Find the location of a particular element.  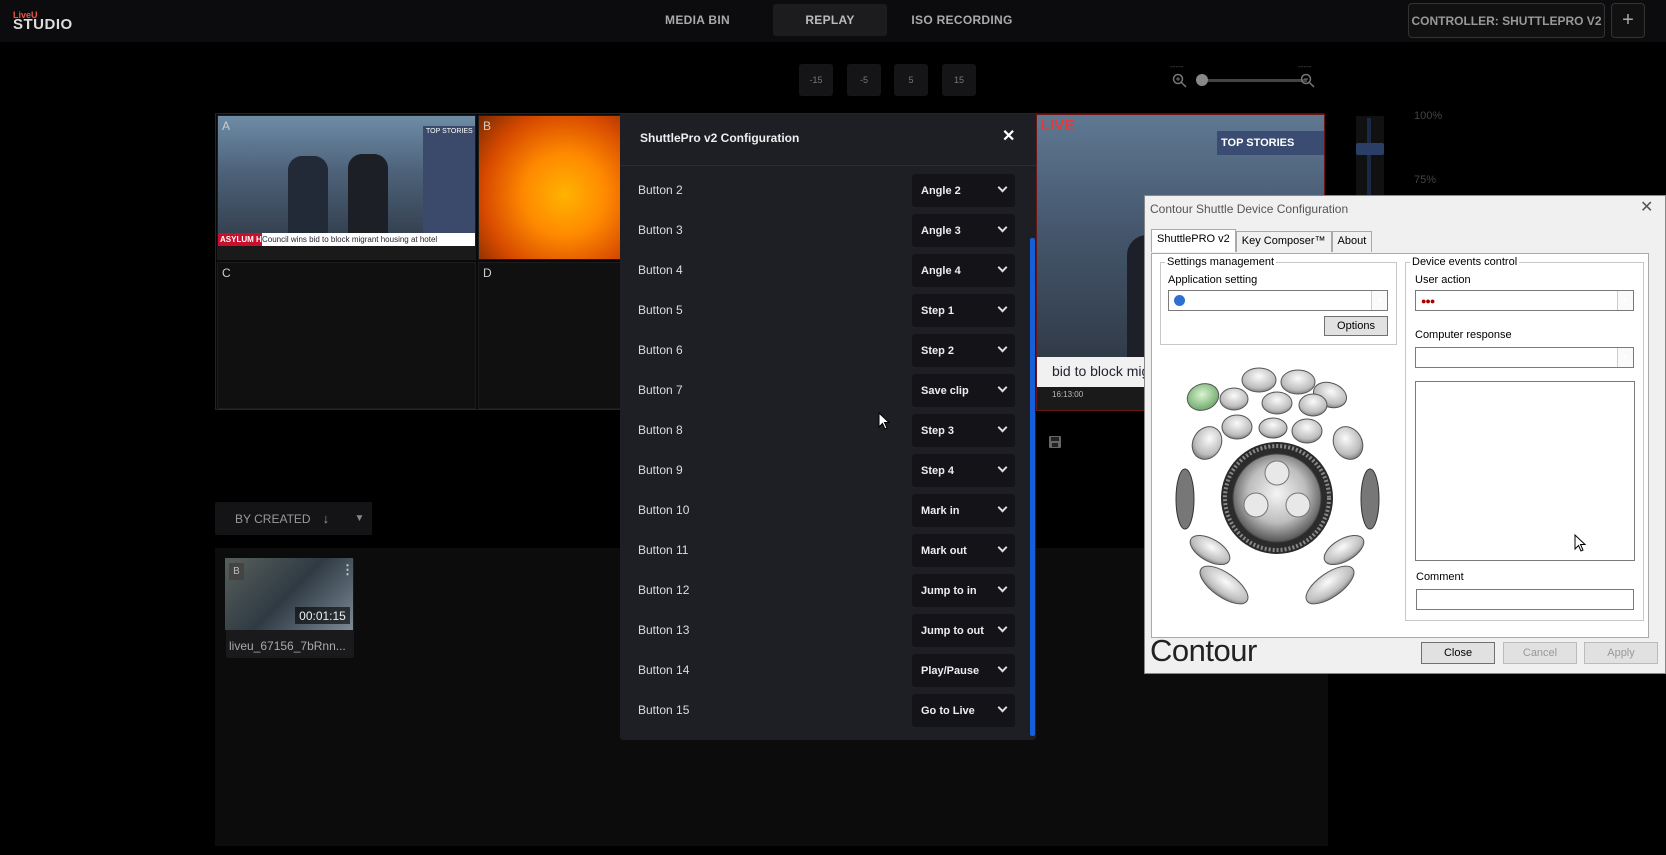

button-mapping-row: Button 4 Angle 4 is located at coordinates (820, 270).